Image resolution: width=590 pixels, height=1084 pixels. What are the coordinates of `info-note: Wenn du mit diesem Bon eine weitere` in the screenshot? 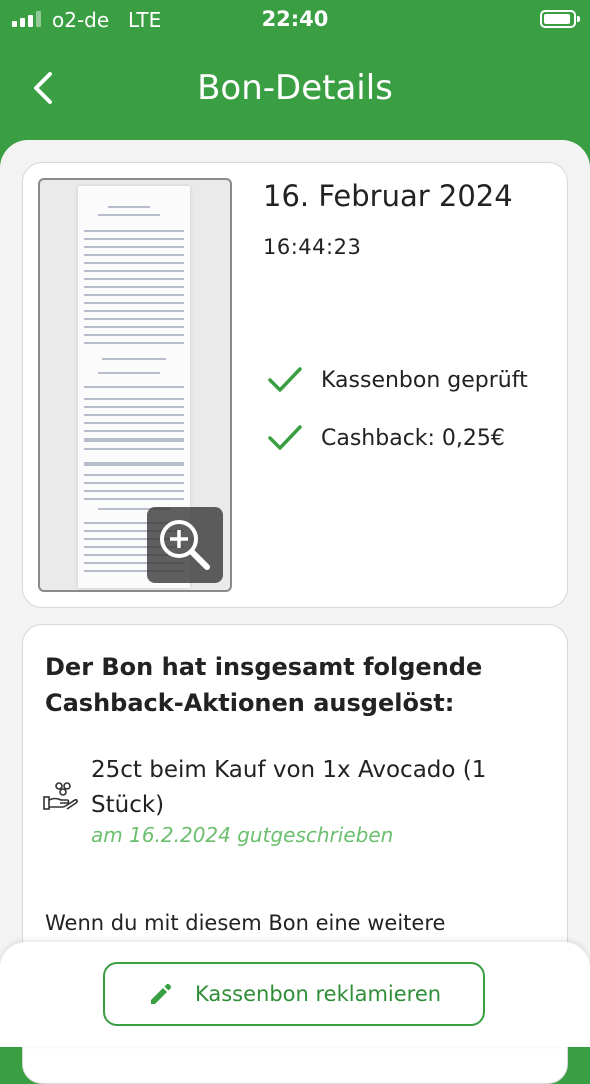 It's located at (245, 923).